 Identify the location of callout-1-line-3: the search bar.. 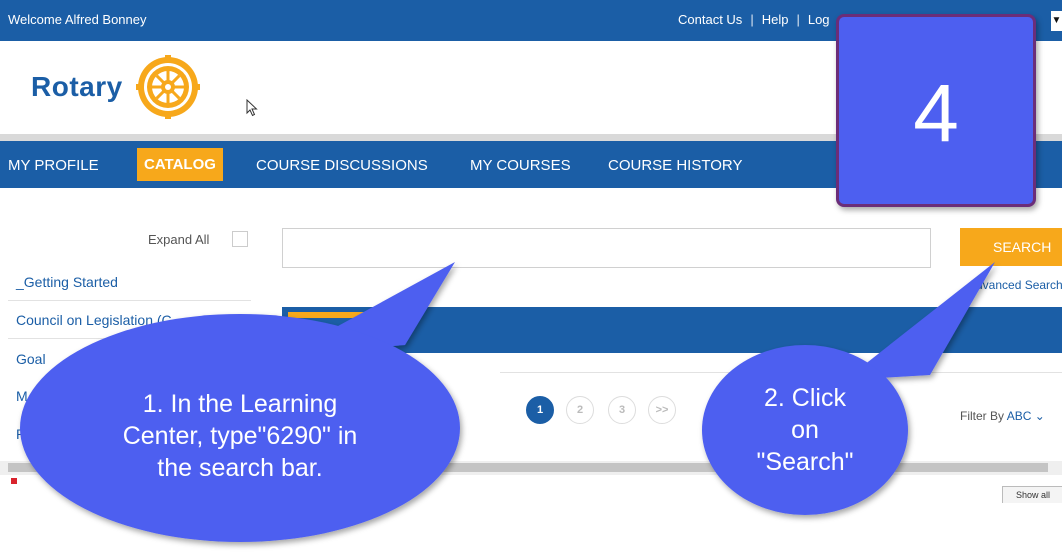
(240, 468).